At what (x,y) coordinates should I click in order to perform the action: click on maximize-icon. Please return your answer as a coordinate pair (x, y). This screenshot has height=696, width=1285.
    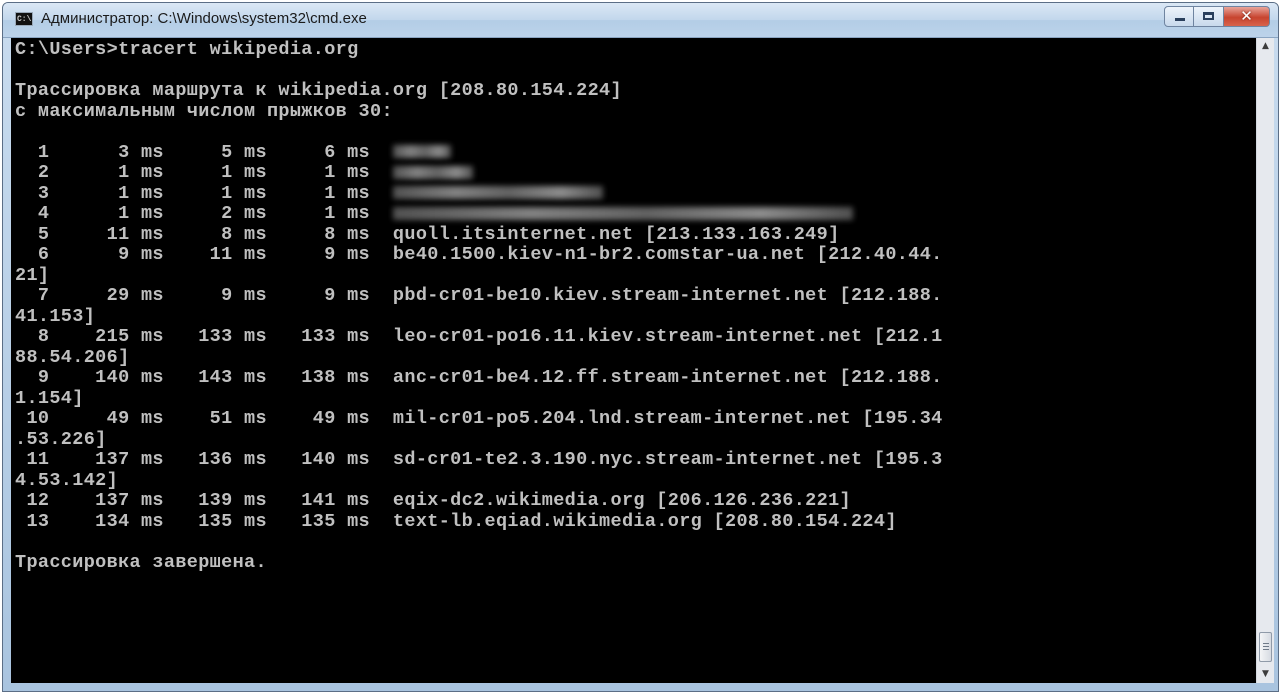
    Looking at the image, I should click on (1208, 16).